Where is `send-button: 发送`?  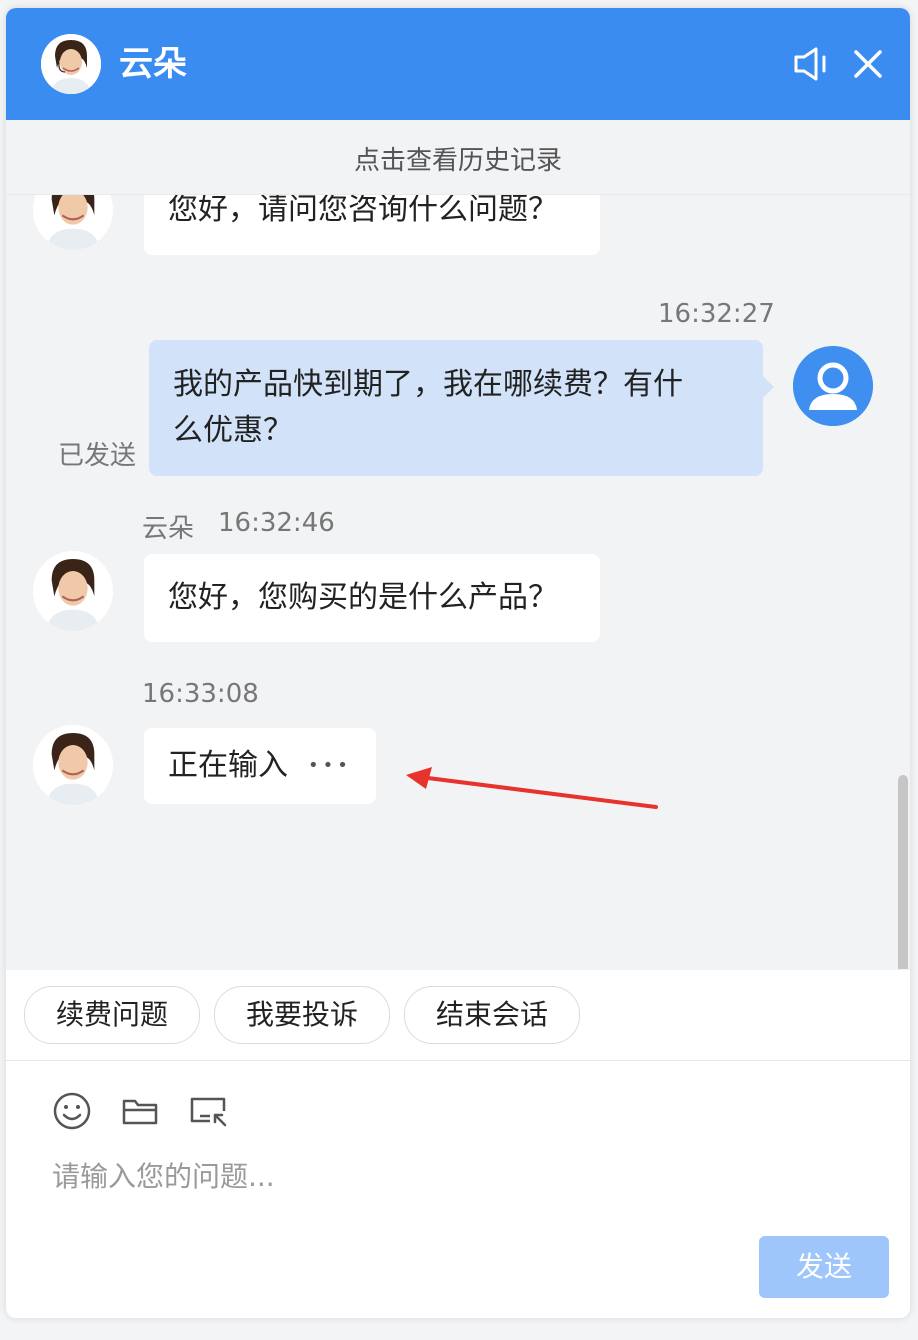
send-button: 发送 is located at coordinates (824, 1267).